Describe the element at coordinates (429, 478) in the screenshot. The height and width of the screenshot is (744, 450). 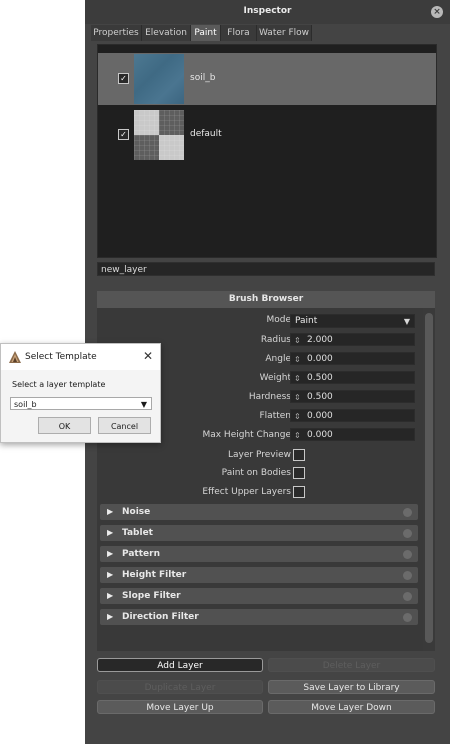
I see `brush-browser-scrollbar` at that location.